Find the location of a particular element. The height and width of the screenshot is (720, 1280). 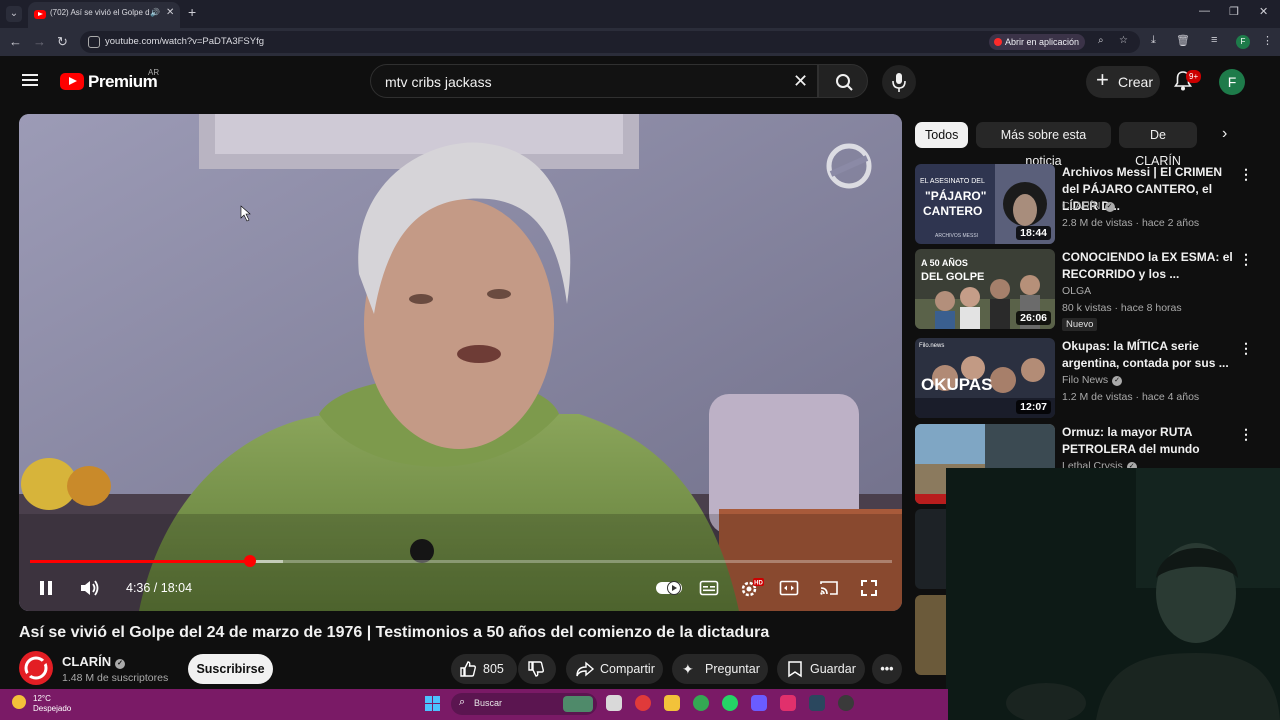

search-input: mtv cribs jackass ✕ is located at coordinates (594, 81).